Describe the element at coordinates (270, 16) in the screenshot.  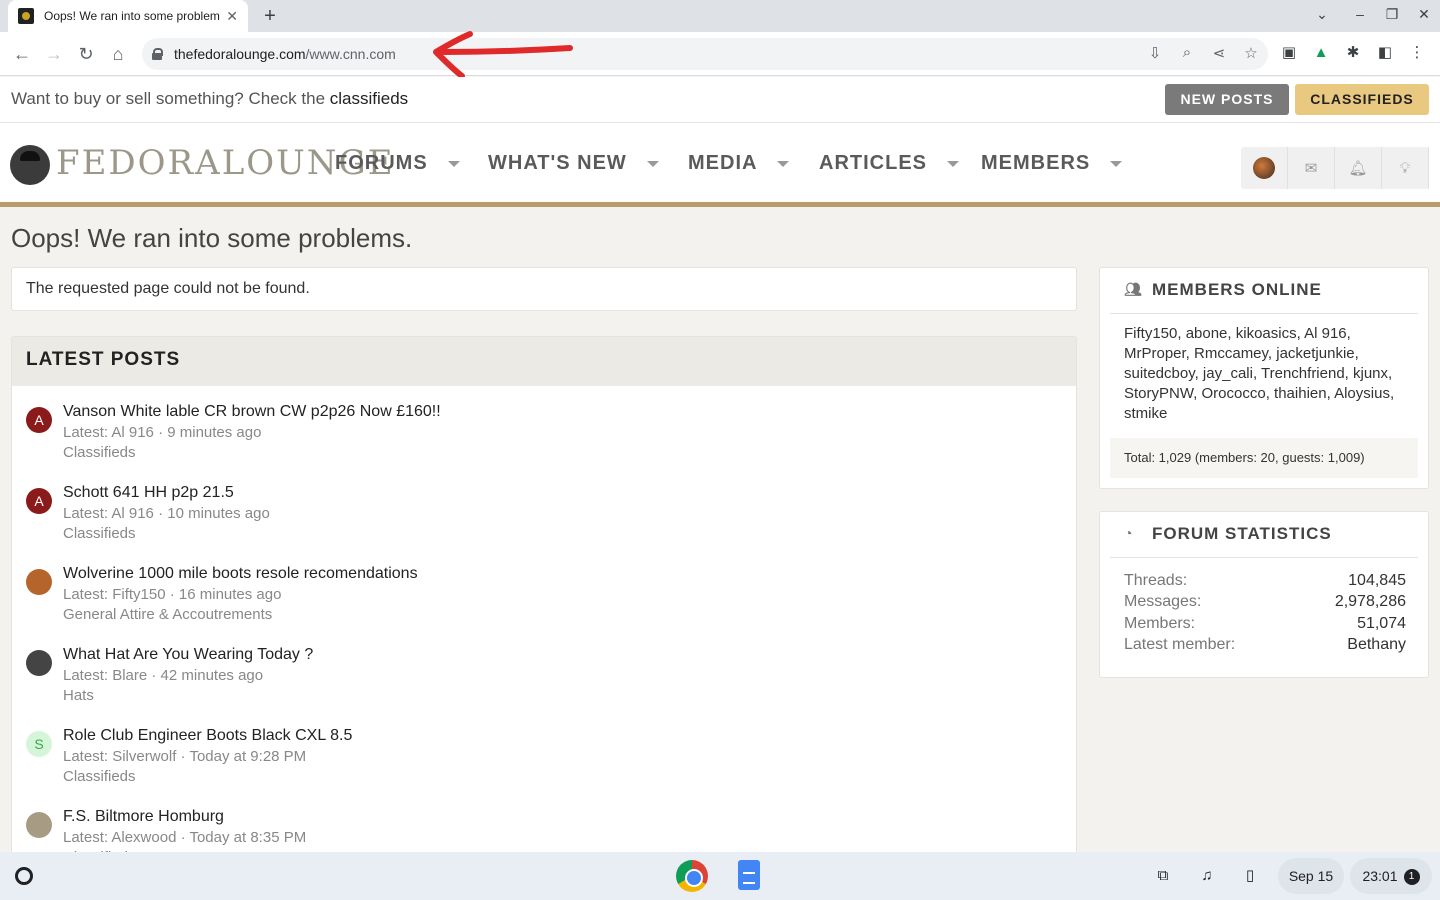
I see `new-tab-button: +` at that location.